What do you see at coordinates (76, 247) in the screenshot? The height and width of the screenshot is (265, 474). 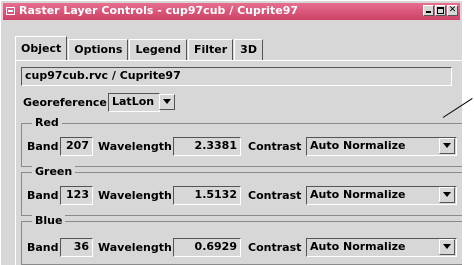 I see `blue-band-field: 36` at bounding box center [76, 247].